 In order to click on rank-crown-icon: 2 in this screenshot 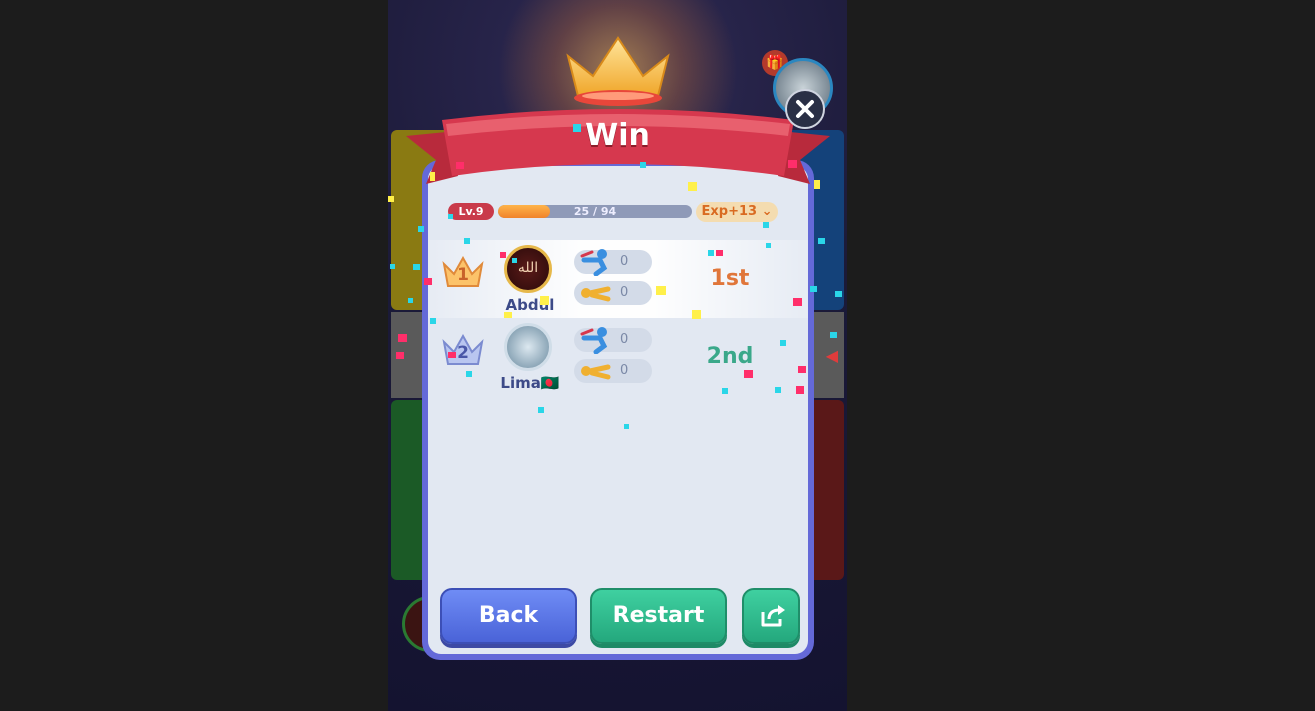, I will do `click(463, 352)`.